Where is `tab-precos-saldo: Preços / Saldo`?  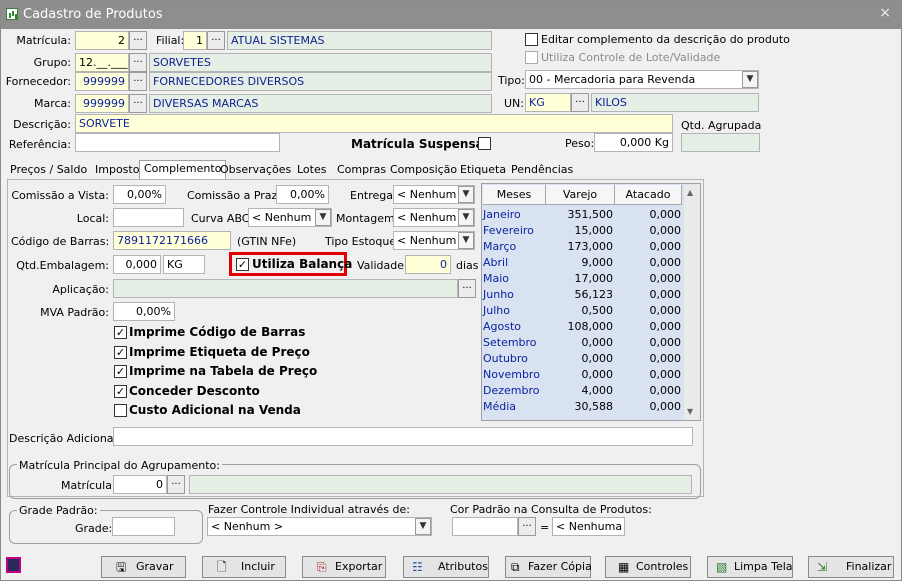 tab-precos-saldo: Preços / Saldo is located at coordinates (48, 171).